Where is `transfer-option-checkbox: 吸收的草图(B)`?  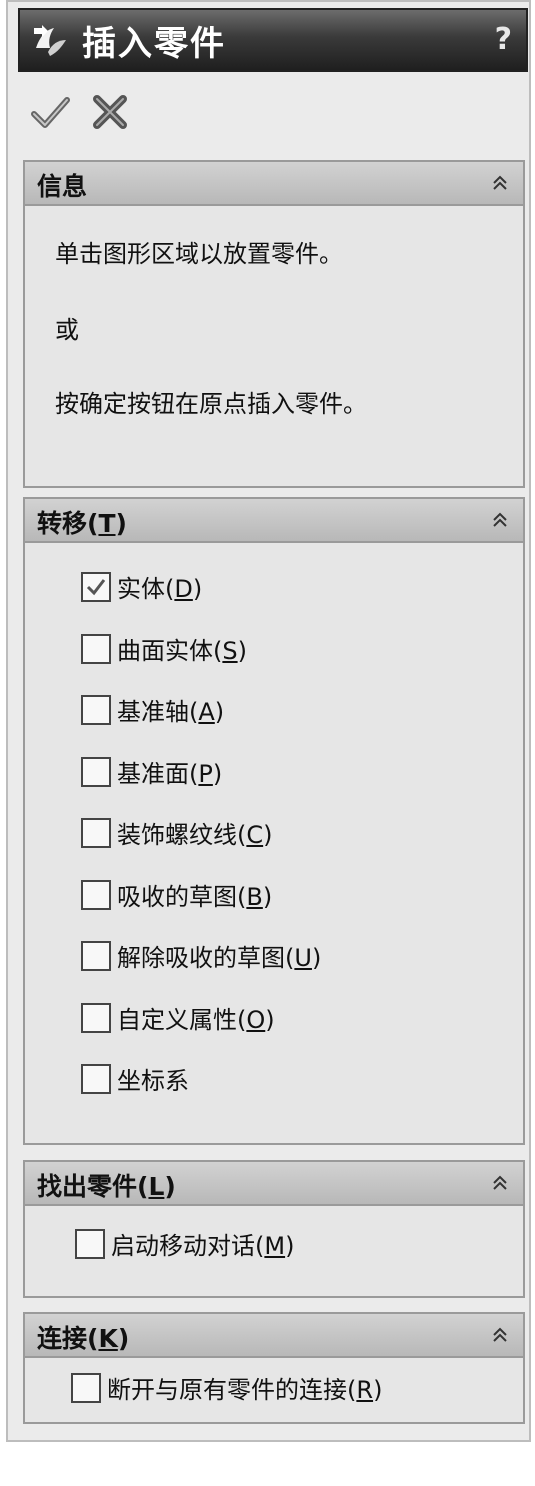 transfer-option-checkbox: 吸收的草图(B) is located at coordinates (176, 894).